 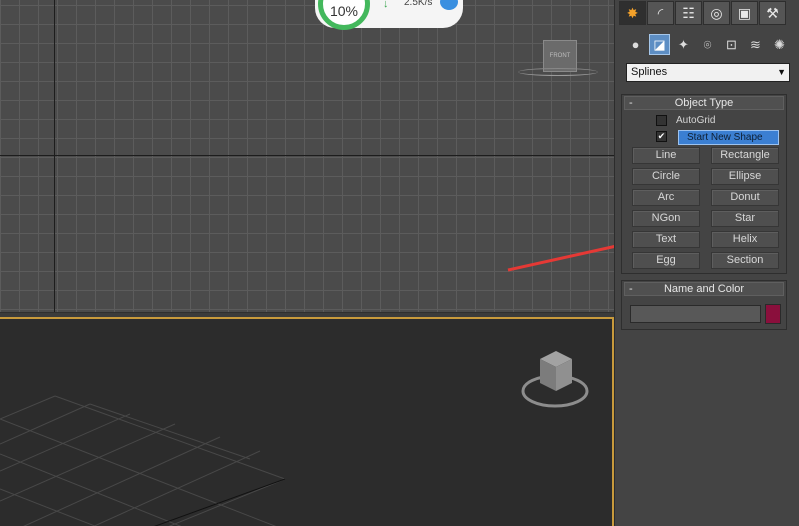 I want to click on name-color-header: - Name and Color, so click(x=704, y=289).